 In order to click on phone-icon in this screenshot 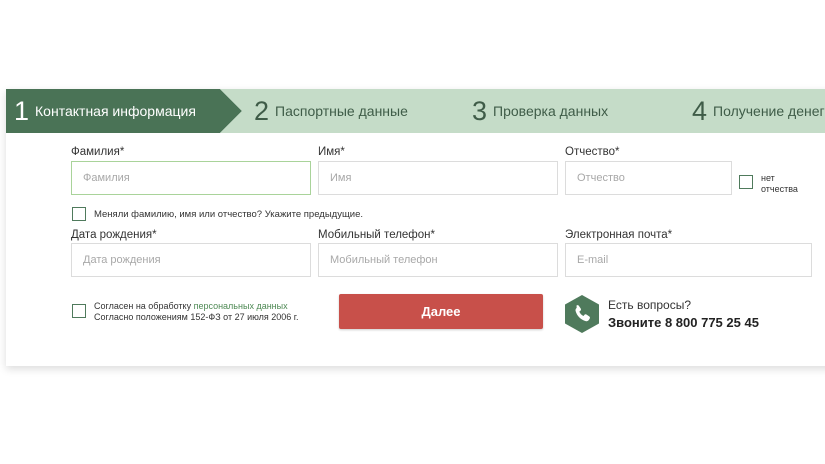, I will do `click(582, 314)`.